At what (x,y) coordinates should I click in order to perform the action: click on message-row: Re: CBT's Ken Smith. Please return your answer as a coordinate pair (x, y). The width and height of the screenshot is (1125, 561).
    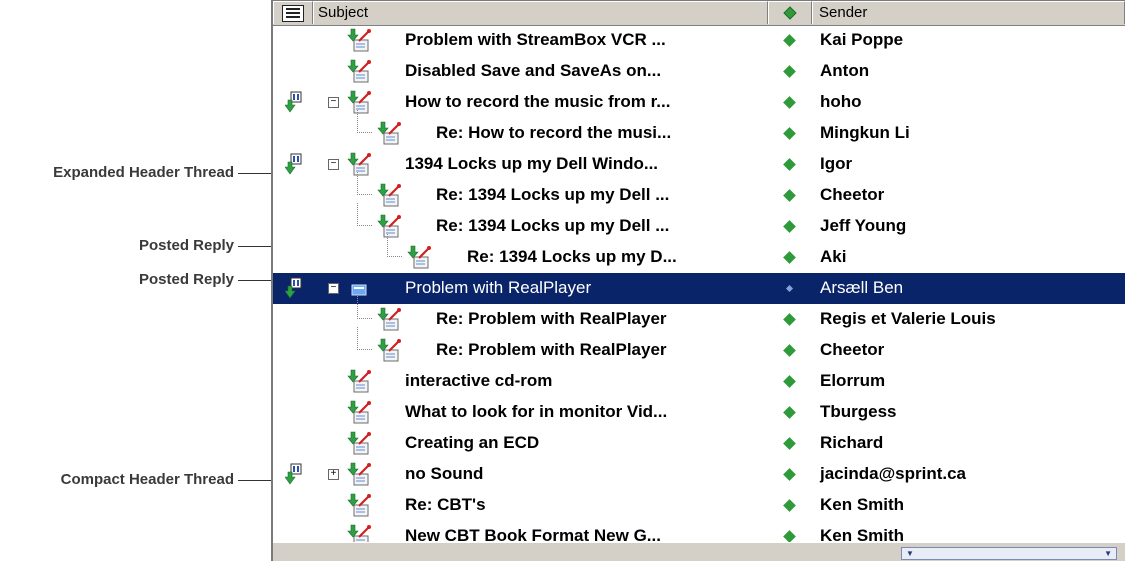
    Looking at the image, I should click on (699, 505).